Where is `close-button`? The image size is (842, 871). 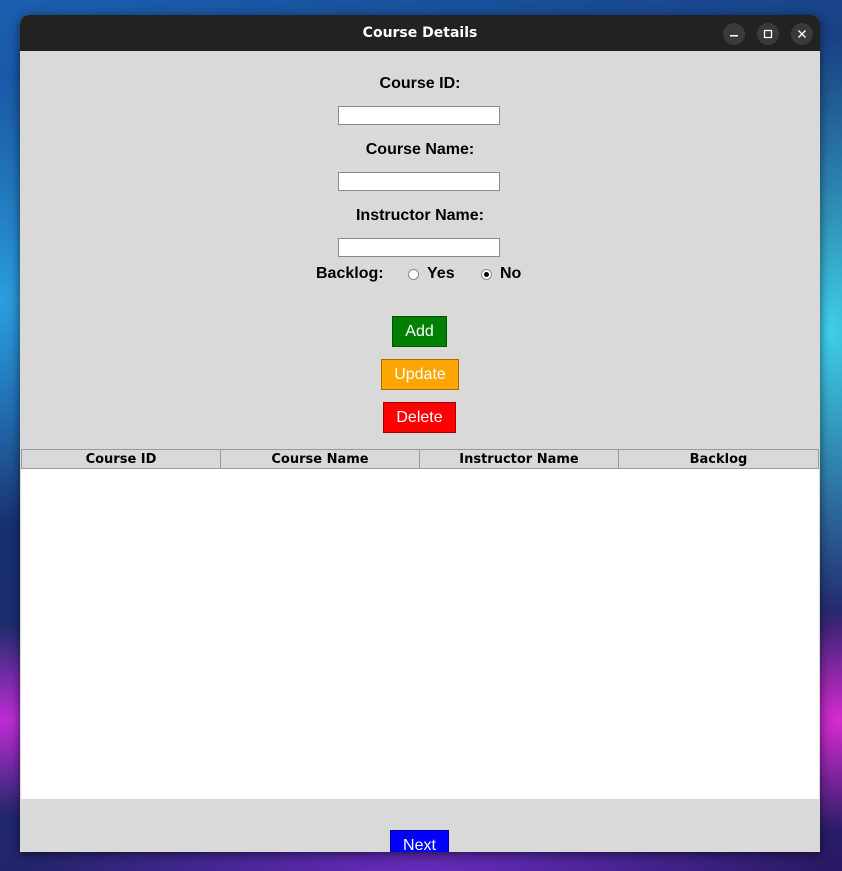 close-button is located at coordinates (802, 34).